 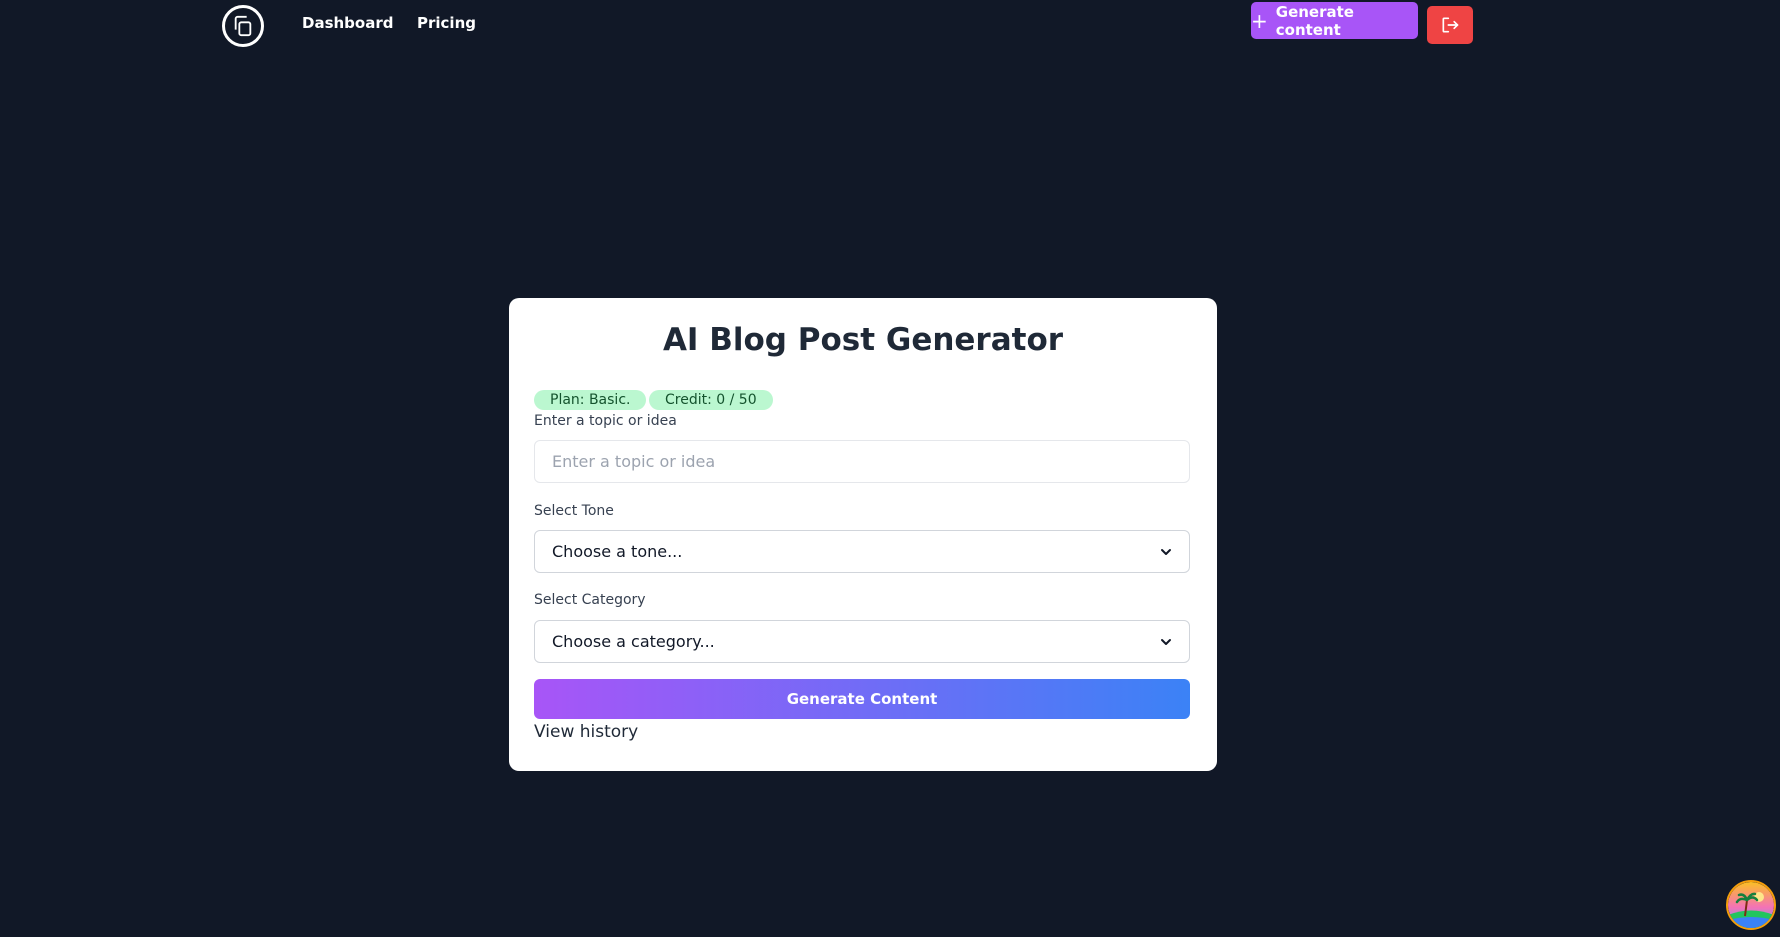 I want to click on topic-input, so click(x=862, y=461).